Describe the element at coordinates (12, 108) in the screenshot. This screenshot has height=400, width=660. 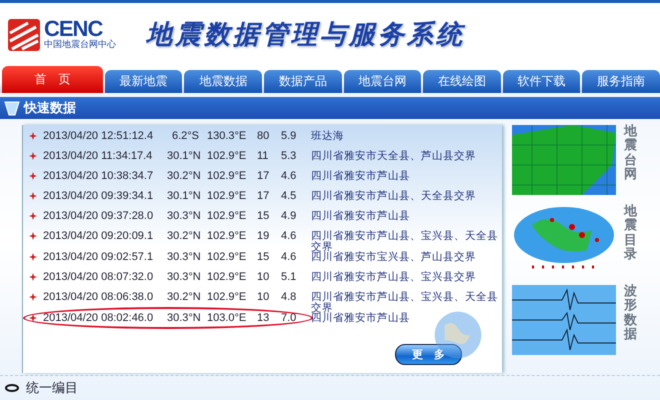
I see `section-icon` at that location.